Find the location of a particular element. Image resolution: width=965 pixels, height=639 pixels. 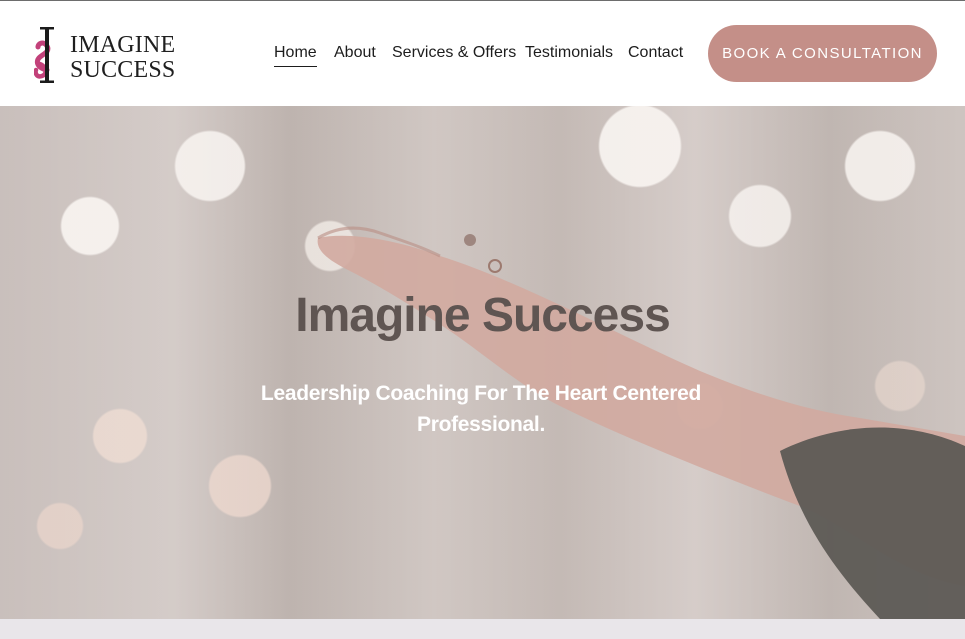

nav-testimonials: Testimonials is located at coordinates (569, 53).